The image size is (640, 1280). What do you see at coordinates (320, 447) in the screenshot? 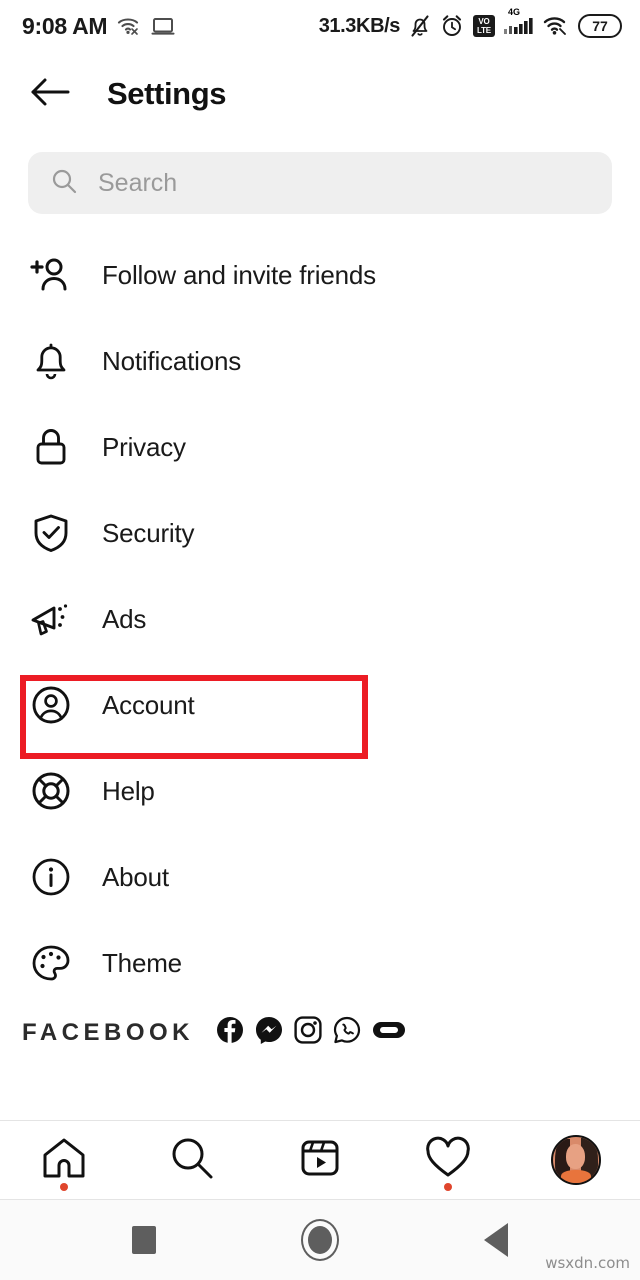
I see `menu-item-privacy: Privacy` at bounding box center [320, 447].